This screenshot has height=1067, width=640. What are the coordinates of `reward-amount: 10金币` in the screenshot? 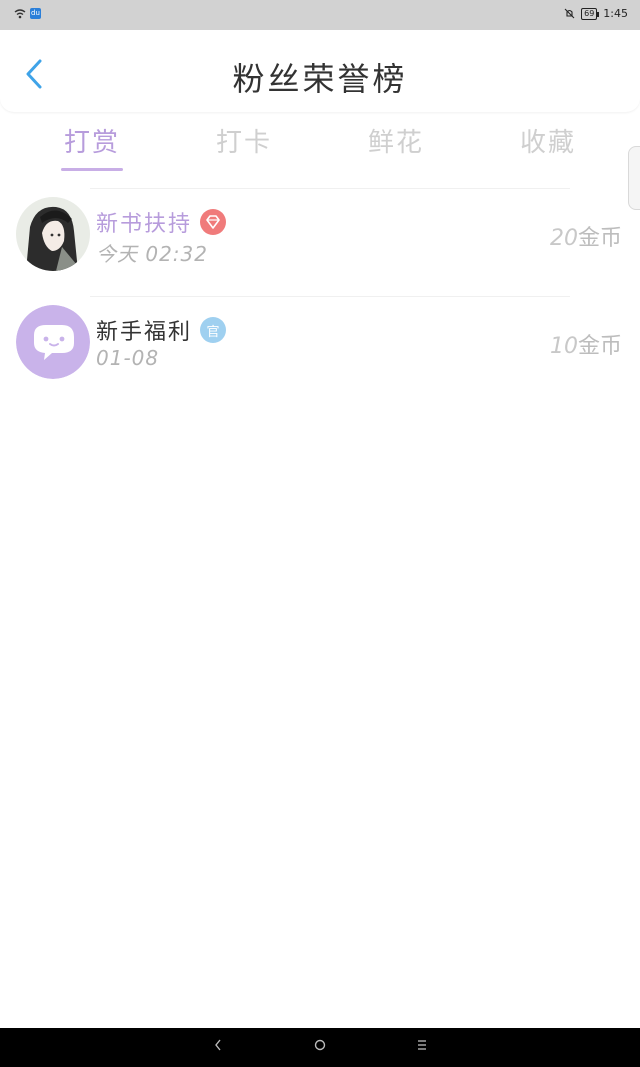 It's located at (586, 344).